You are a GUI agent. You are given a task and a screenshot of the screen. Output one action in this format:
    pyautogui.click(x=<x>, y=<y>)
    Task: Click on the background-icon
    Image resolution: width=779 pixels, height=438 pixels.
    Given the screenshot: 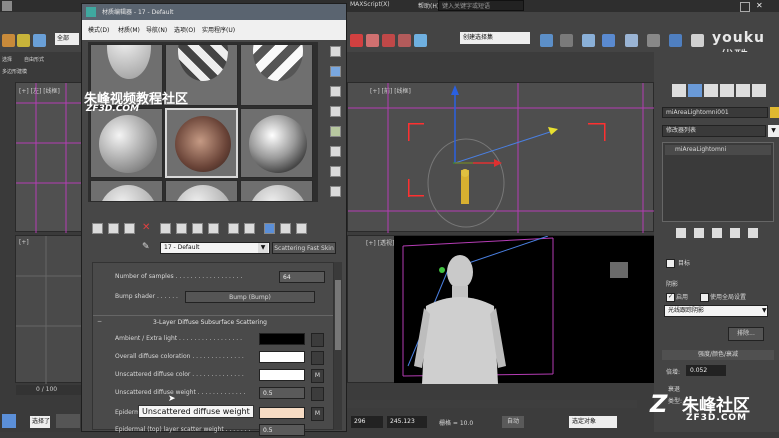 What is the action you would take?
    pyautogui.click(x=335, y=91)
    